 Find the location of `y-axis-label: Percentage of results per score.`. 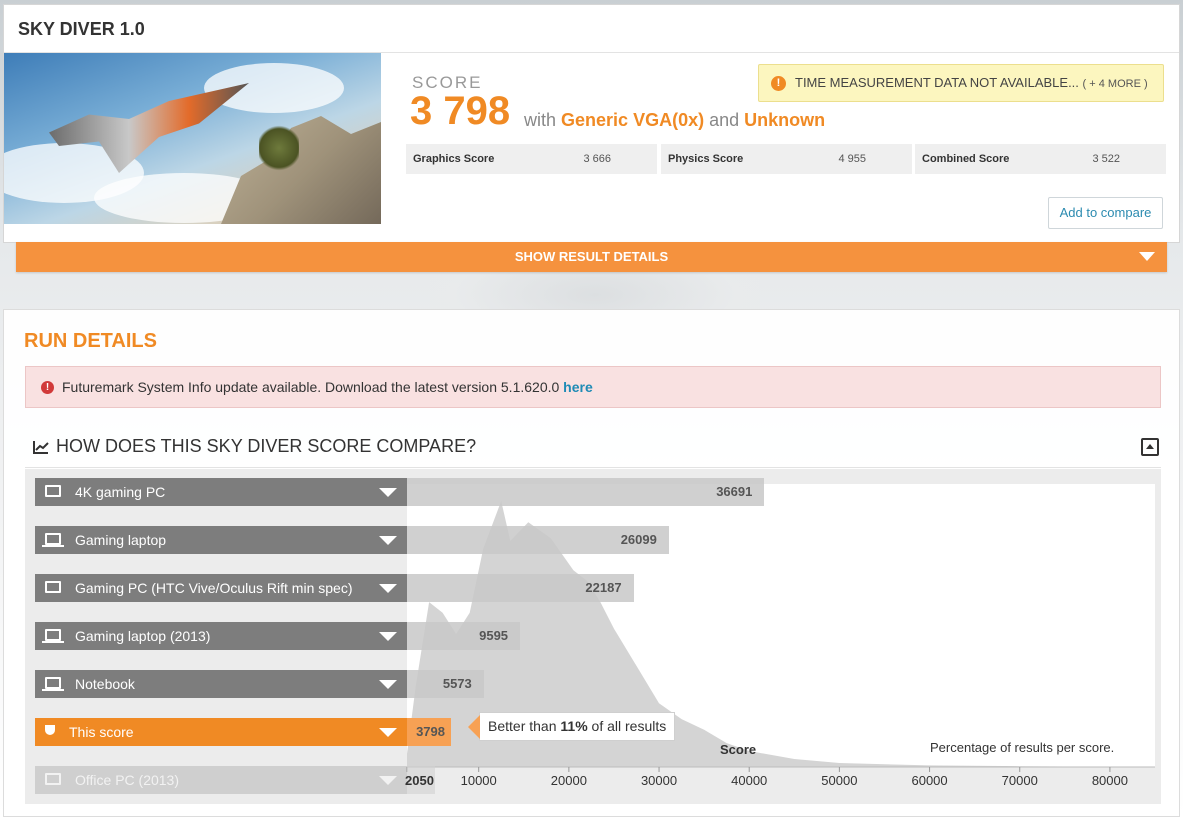

y-axis-label: Percentage of results per score. is located at coordinates (1022, 747).